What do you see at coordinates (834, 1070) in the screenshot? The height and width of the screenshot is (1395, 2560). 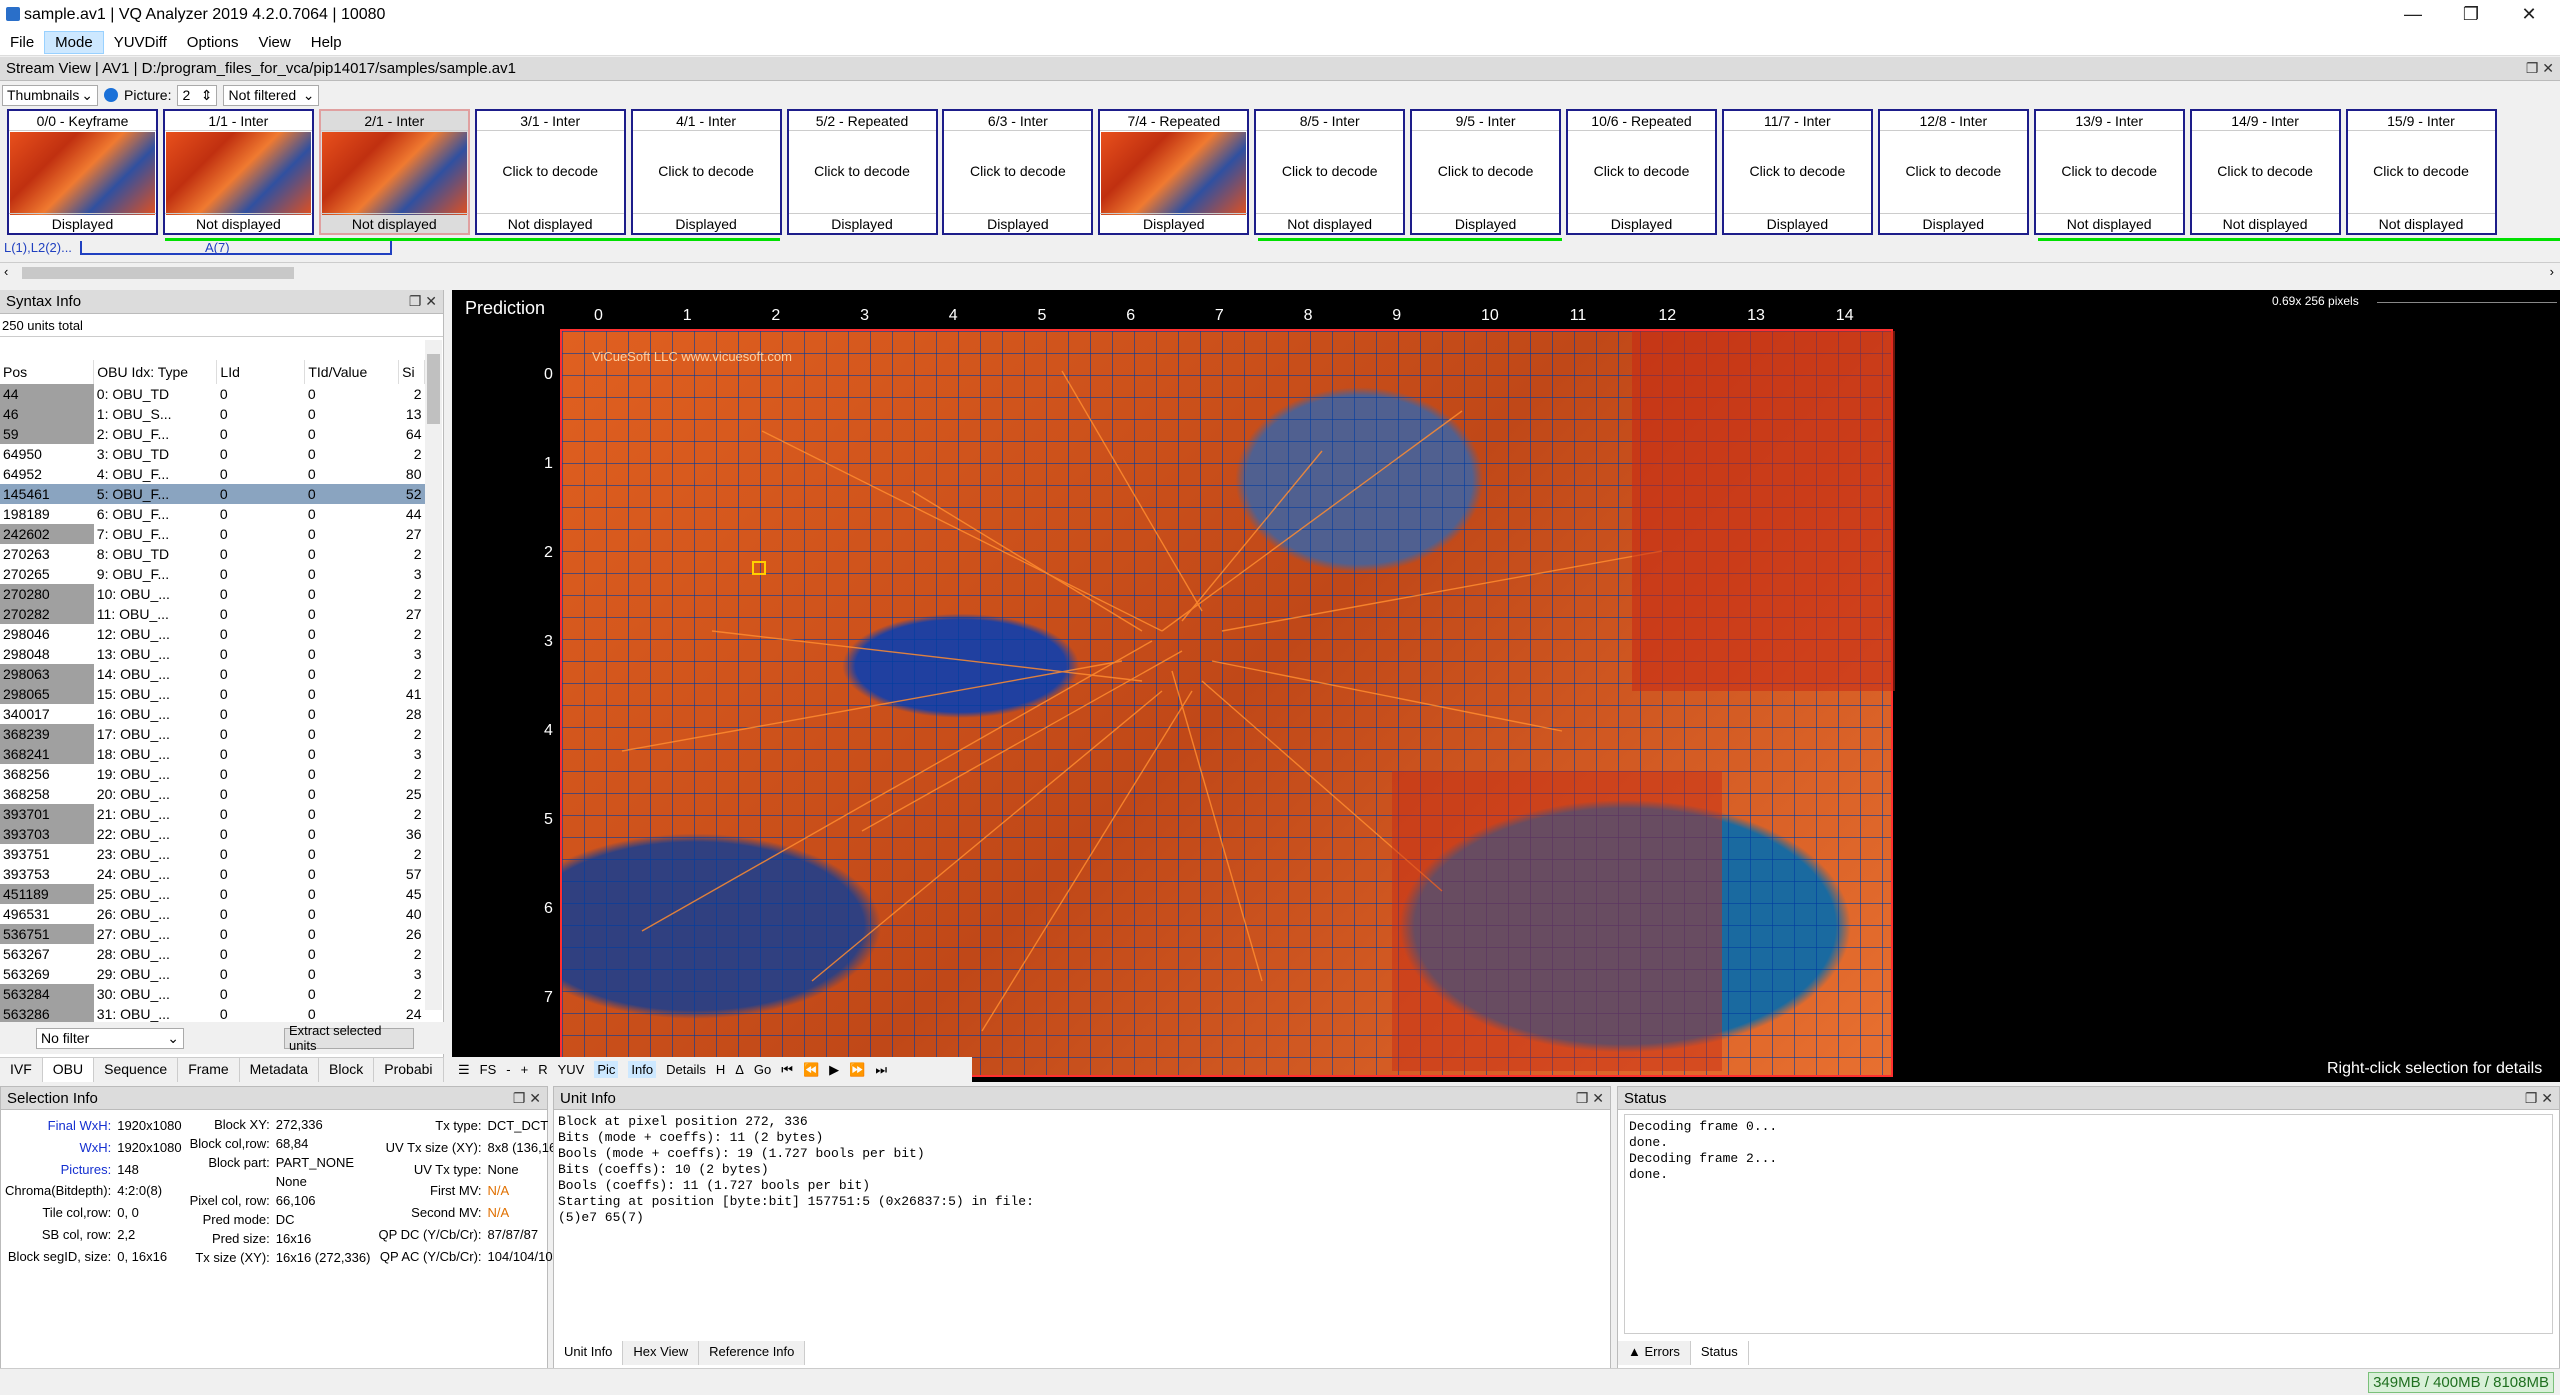 I see `play-icon: ▶` at bounding box center [834, 1070].